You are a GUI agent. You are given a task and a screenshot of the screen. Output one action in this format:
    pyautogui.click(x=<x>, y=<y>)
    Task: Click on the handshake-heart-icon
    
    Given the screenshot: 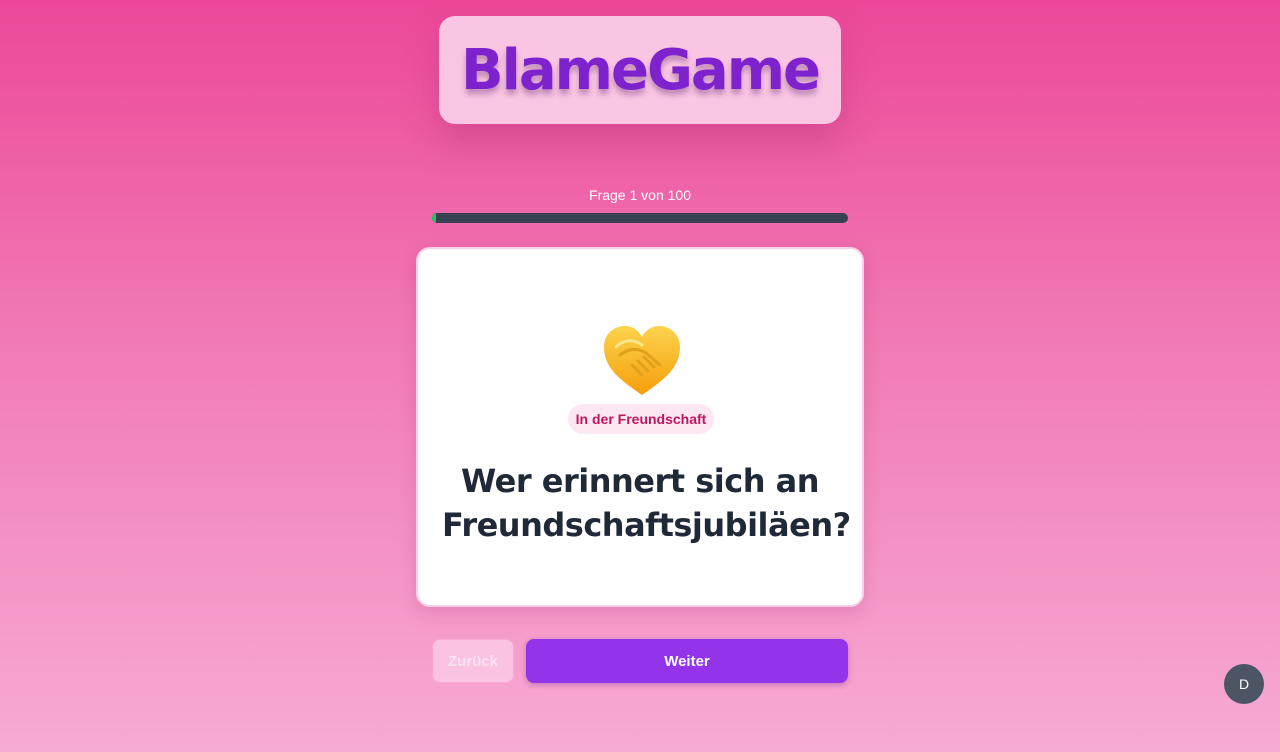 What is the action you would take?
    pyautogui.click(x=642, y=361)
    